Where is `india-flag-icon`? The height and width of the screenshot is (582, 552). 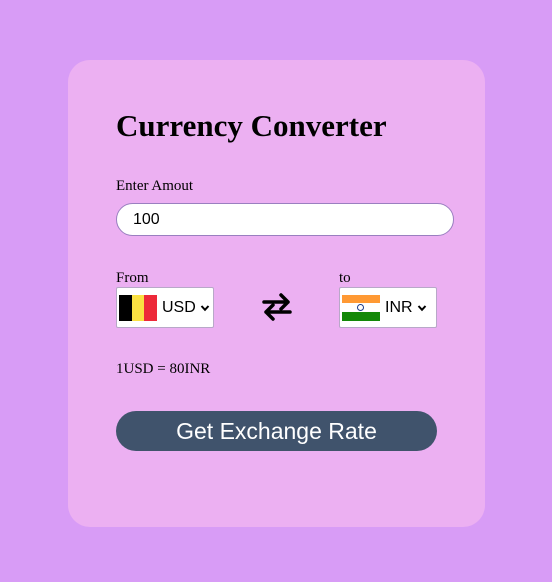 india-flag-icon is located at coordinates (361, 307).